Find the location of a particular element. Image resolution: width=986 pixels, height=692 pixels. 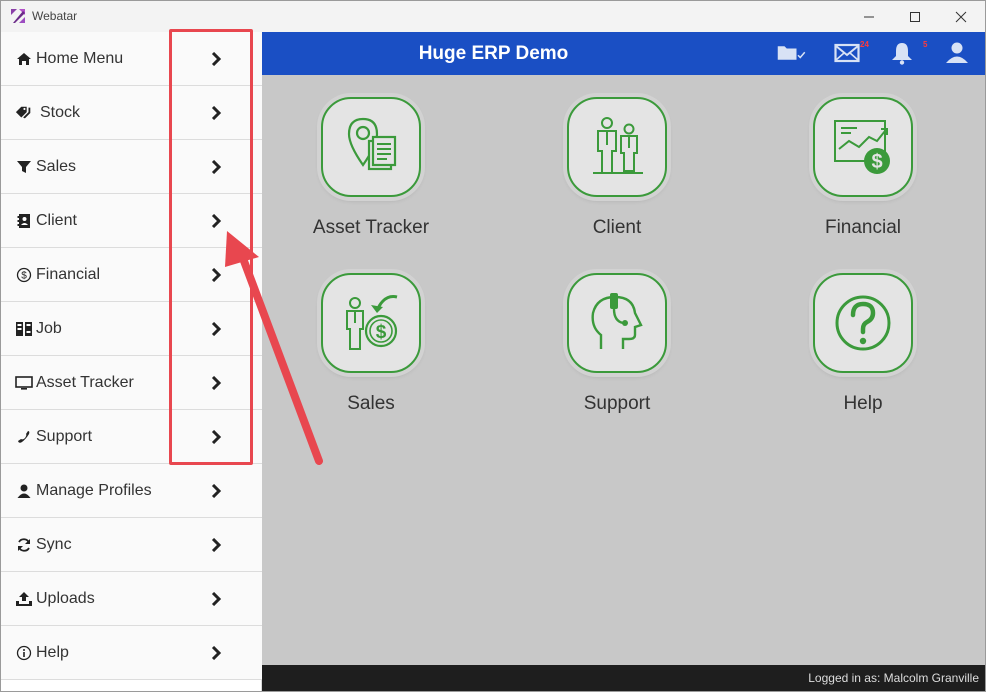

tile-asset-tracker: Asset Tracker is located at coordinates (371, 177).